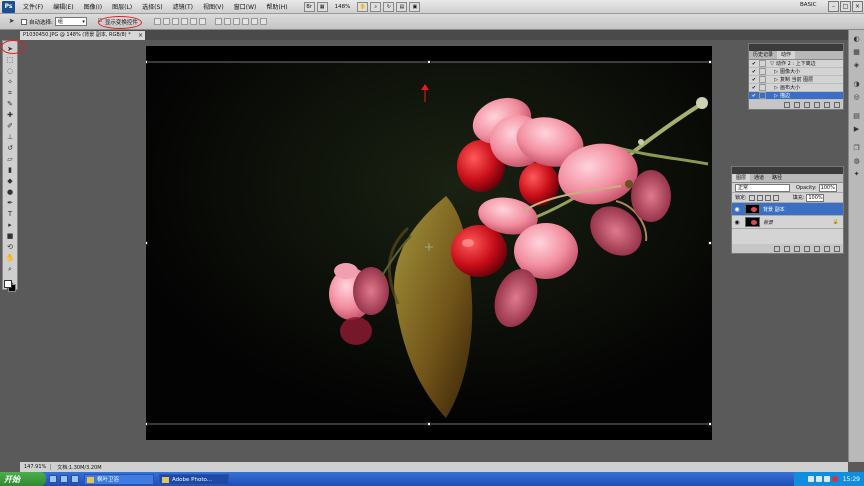 Image resolution: width=864 pixels, height=486 pixels. What do you see at coordinates (276, 6) in the screenshot?
I see `menu-help: 帮助(H)` at bounding box center [276, 6].